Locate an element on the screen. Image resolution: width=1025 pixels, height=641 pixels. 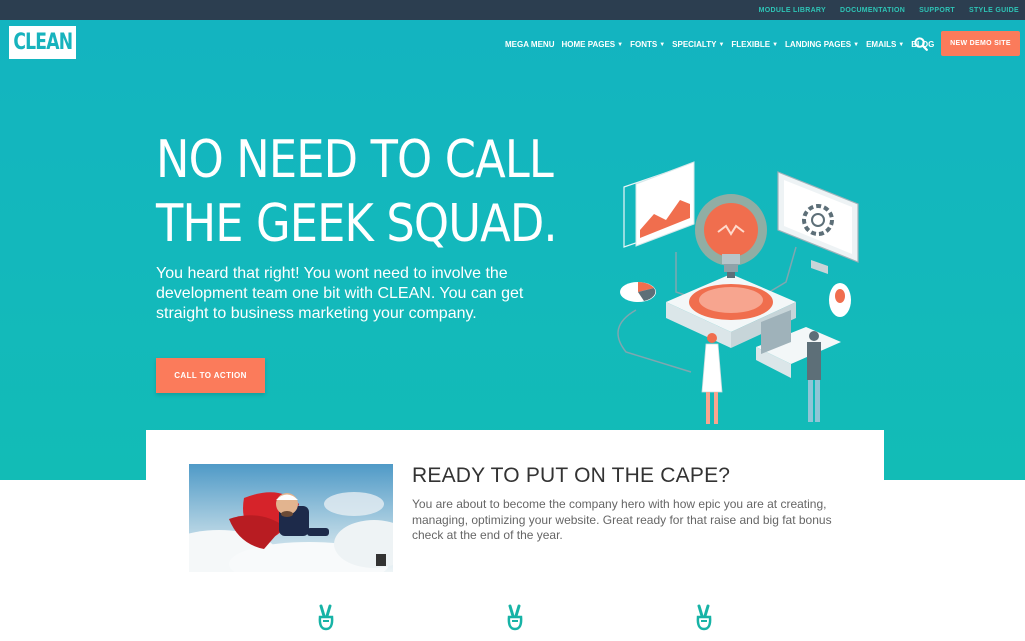
nav-label: MEGA MENU is located at coordinates (530, 44).